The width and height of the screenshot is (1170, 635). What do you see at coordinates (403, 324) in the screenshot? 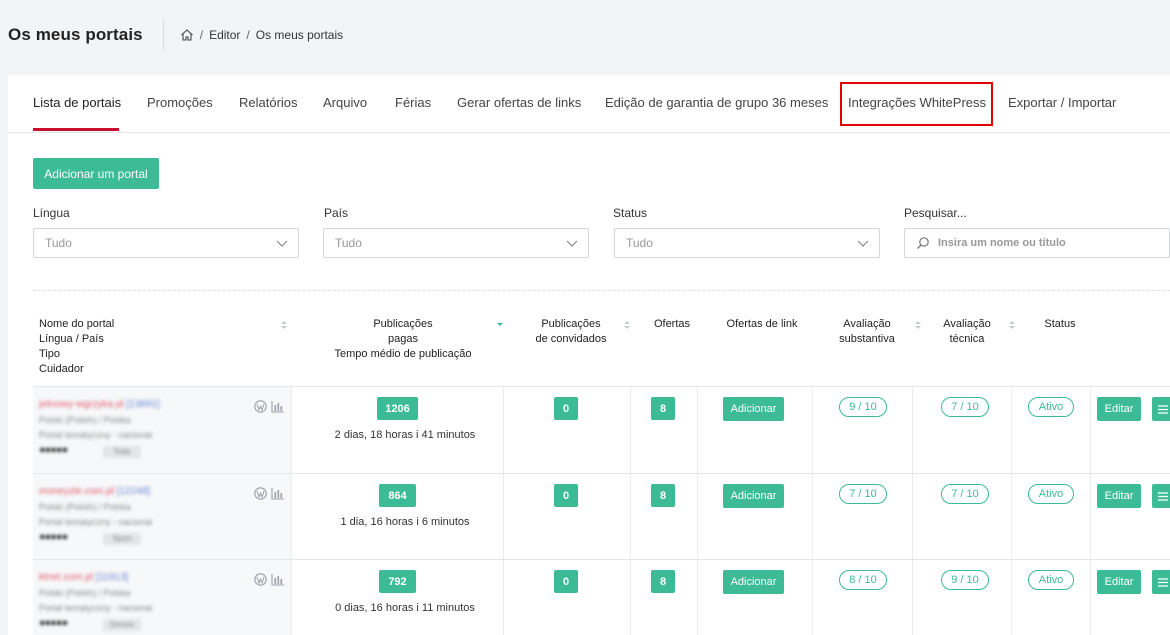
I see `header-paid-line1: Publicações` at bounding box center [403, 324].